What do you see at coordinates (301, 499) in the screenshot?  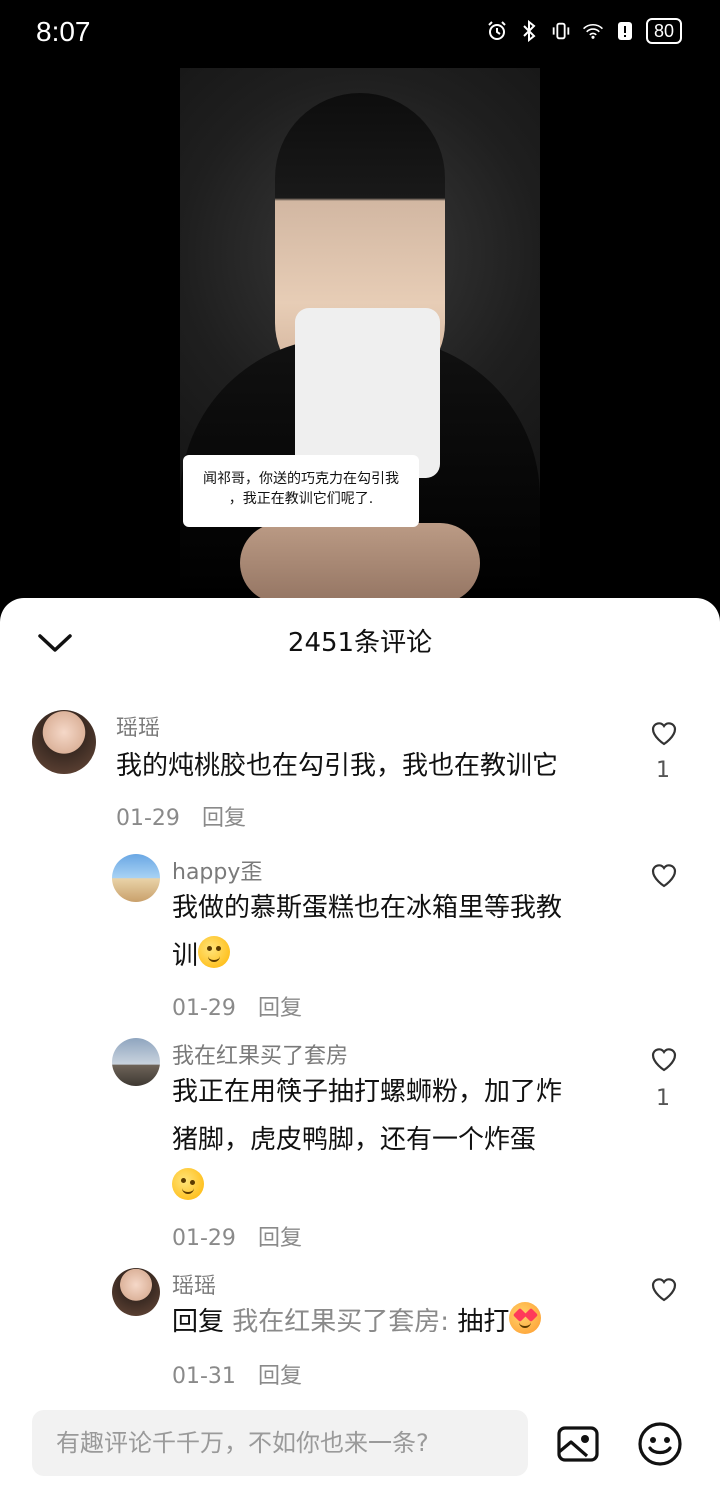 I see `caption-line-2: ，我正在教训它们呢了.` at bounding box center [301, 499].